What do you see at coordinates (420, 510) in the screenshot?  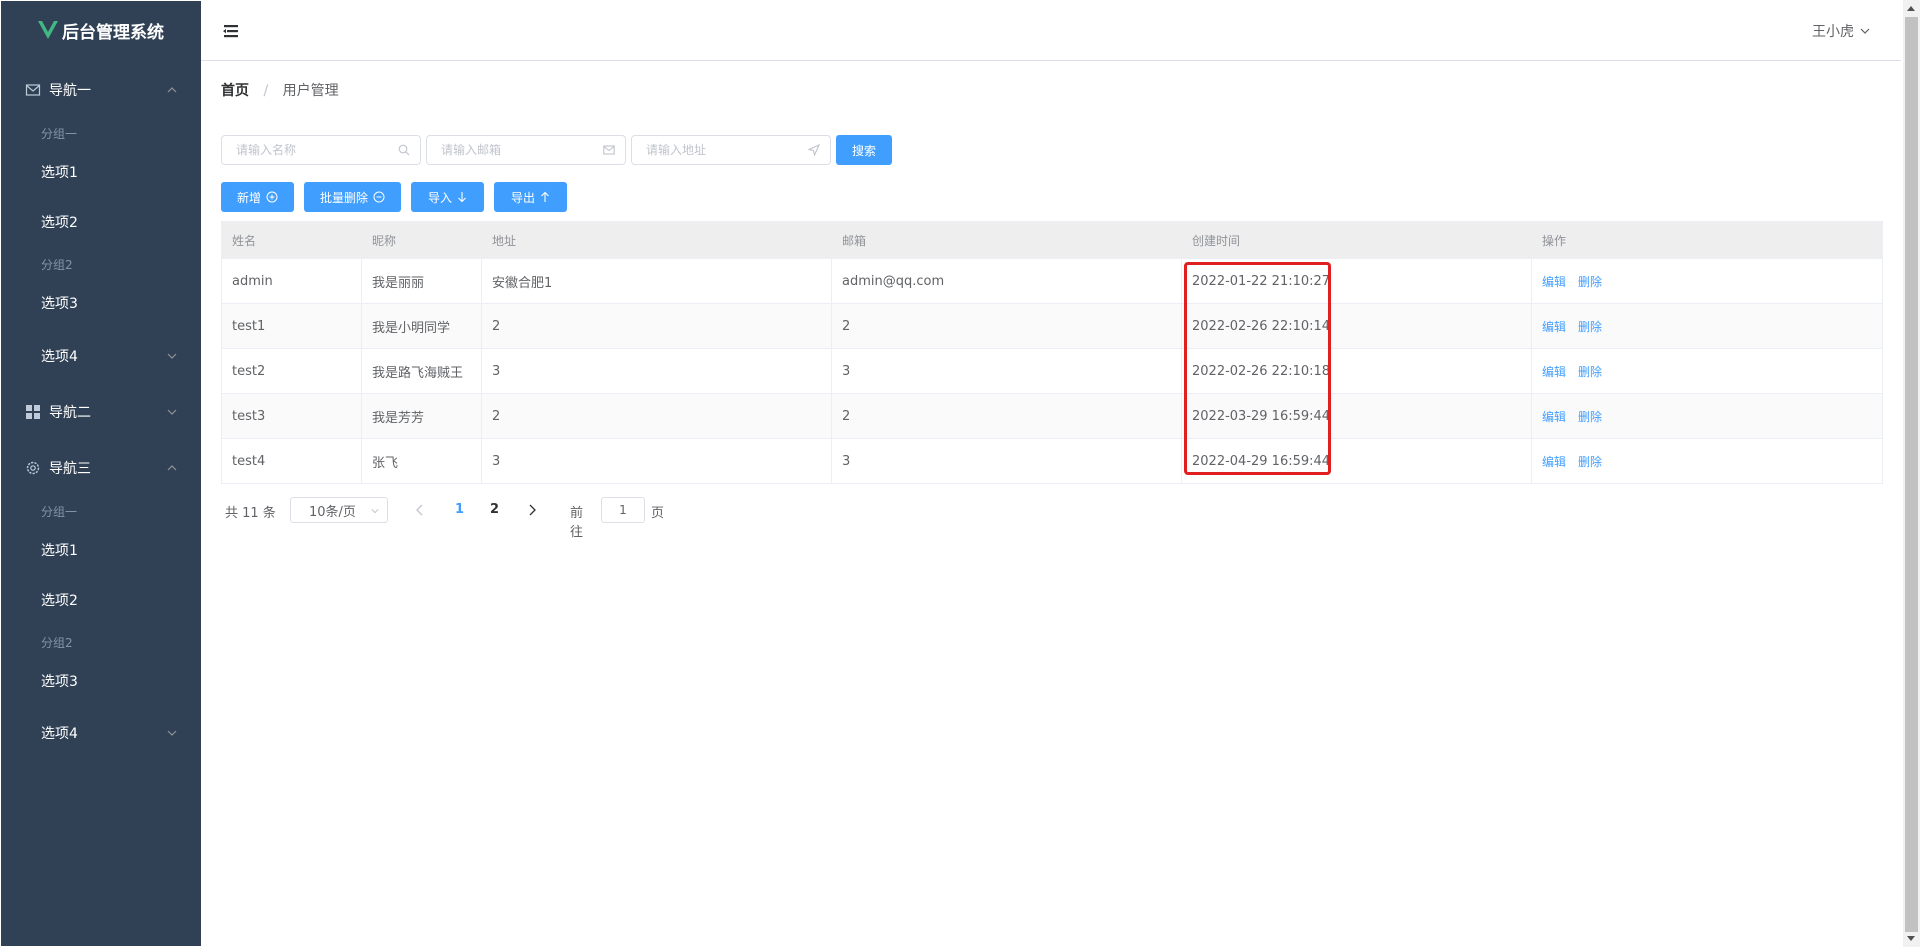 I see `prev-page-icon` at bounding box center [420, 510].